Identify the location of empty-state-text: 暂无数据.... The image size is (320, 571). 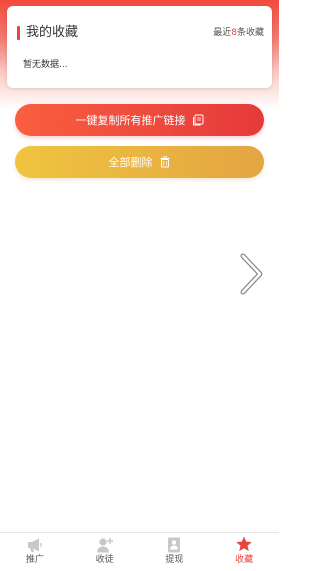
(45, 65).